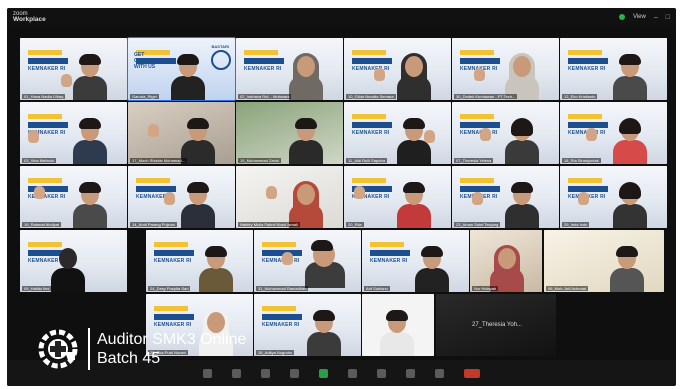 The image size is (683, 389). What do you see at coordinates (275, 352) in the screenshot?
I see `participant-name: 28_Aditya Nugroho` at bounding box center [275, 352].